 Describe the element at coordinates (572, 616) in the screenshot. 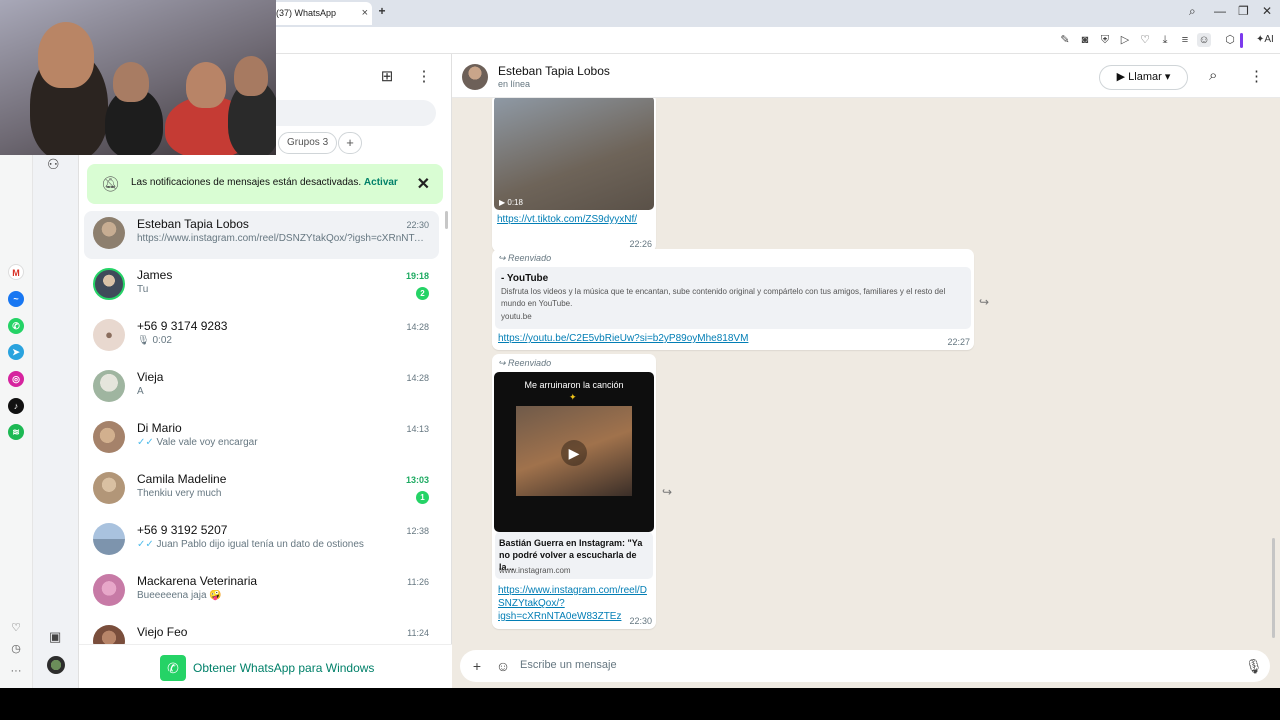

I see `message-link-line: igsh=cXRnNTA0eW83ZTEz` at that location.